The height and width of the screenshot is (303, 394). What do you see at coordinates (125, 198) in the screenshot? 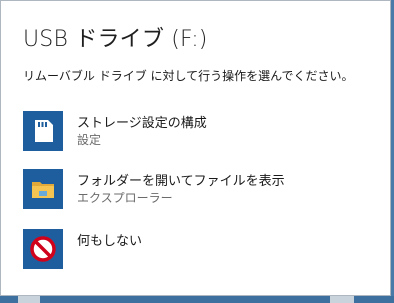
I see `option-sublabel: エクスプローラー` at bounding box center [125, 198].